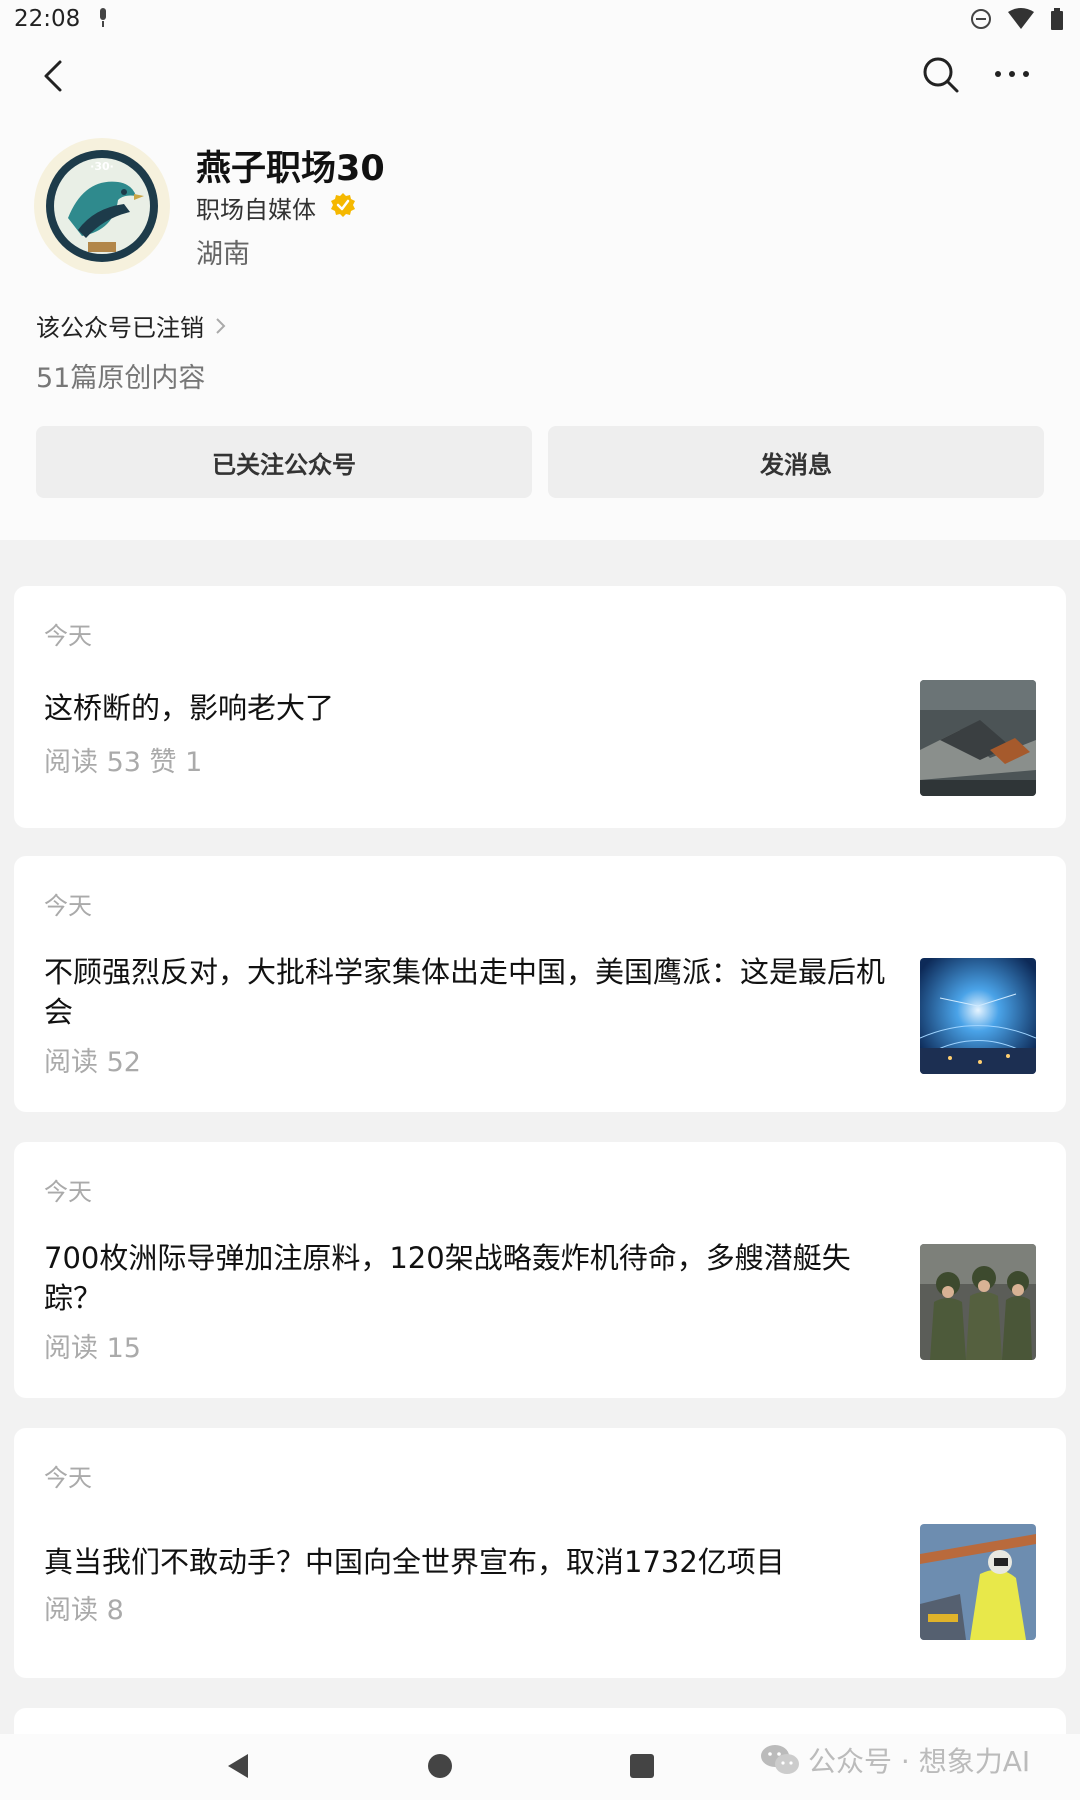 This screenshot has height=1800, width=1080. What do you see at coordinates (981, 19) in the screenshot?
I see `do-not-disturb-icon` at bounding box center [981, 19].